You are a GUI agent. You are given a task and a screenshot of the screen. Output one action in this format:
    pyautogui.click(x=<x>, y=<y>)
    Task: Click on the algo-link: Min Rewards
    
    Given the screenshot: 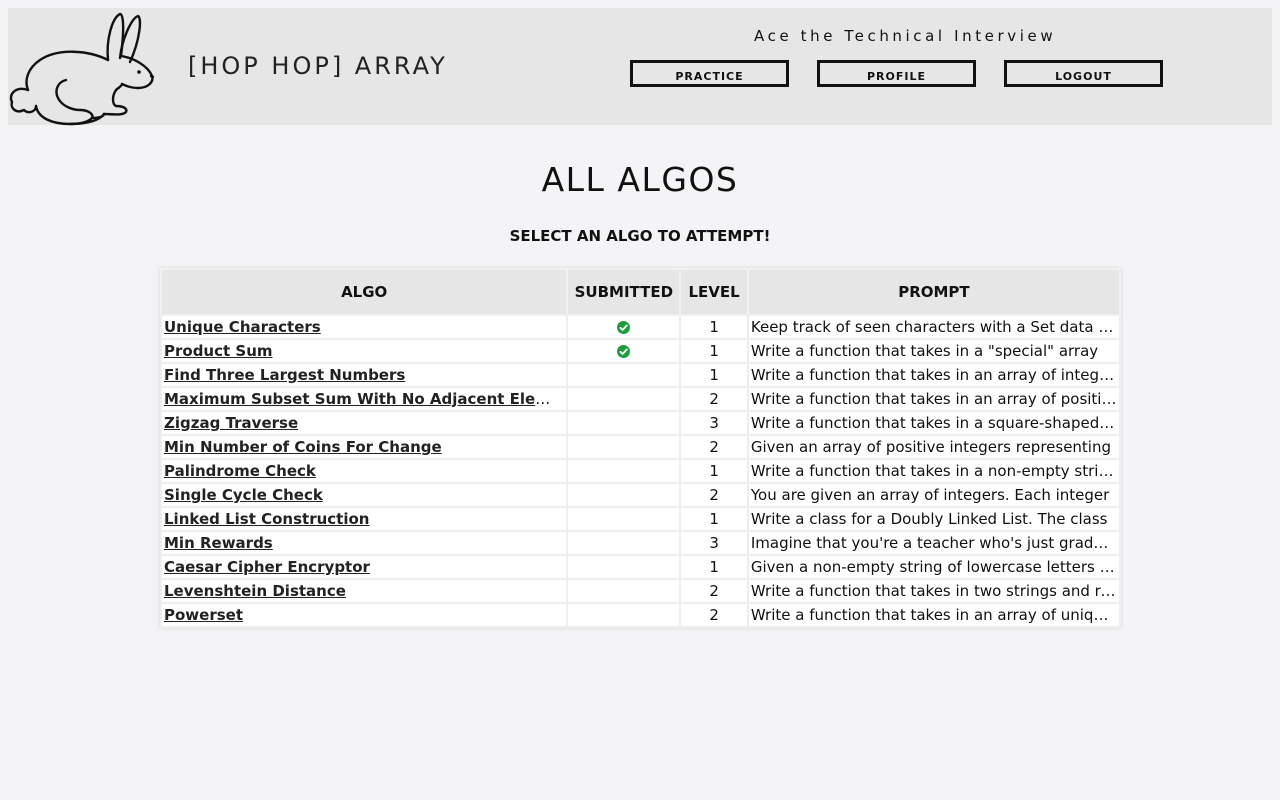 What is the action you would take?
    pyautogui.click(x=218, y=543)
    